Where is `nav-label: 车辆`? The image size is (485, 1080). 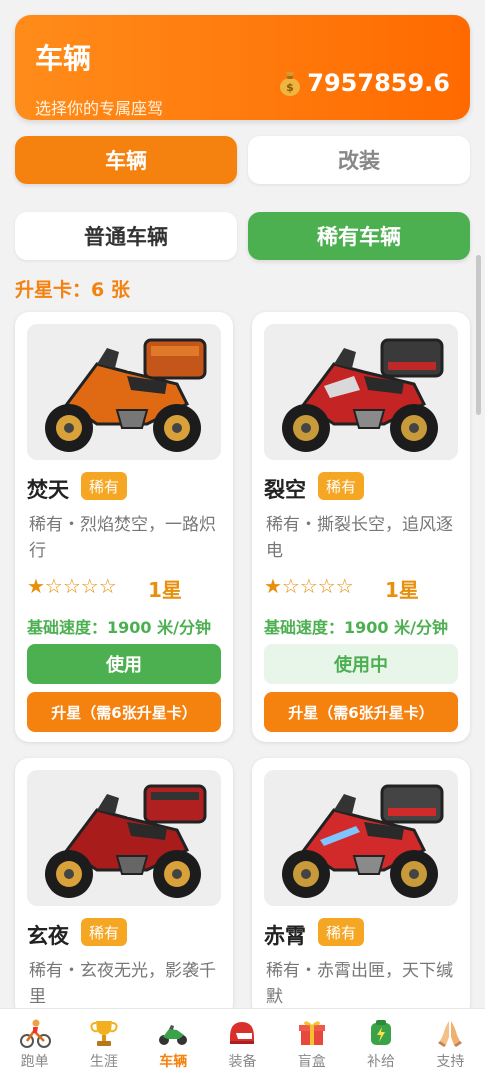
nav-label: 车辆 is located at coordinates (173, 1062).